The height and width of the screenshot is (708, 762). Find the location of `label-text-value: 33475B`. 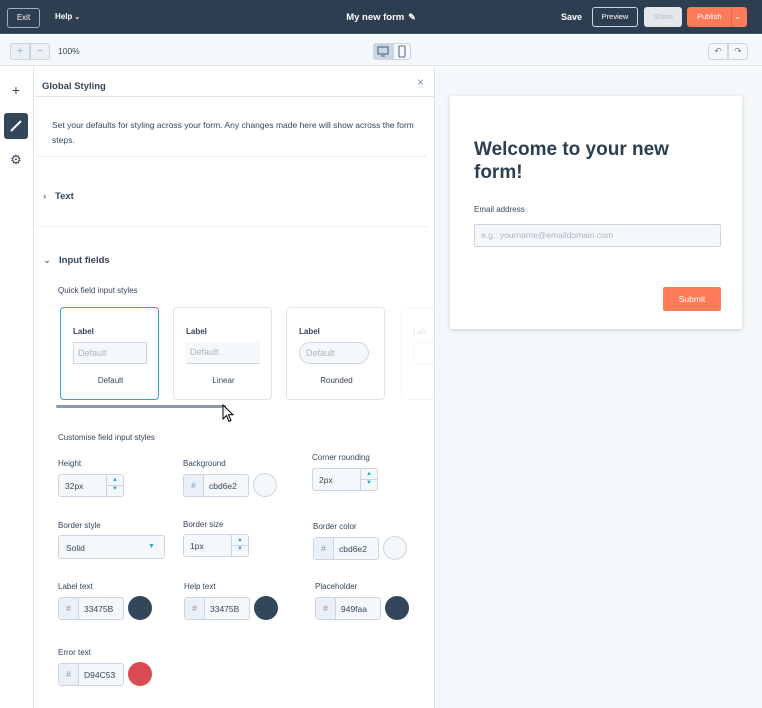

label-text-value: 33475B is located at coordinates (99, 609).